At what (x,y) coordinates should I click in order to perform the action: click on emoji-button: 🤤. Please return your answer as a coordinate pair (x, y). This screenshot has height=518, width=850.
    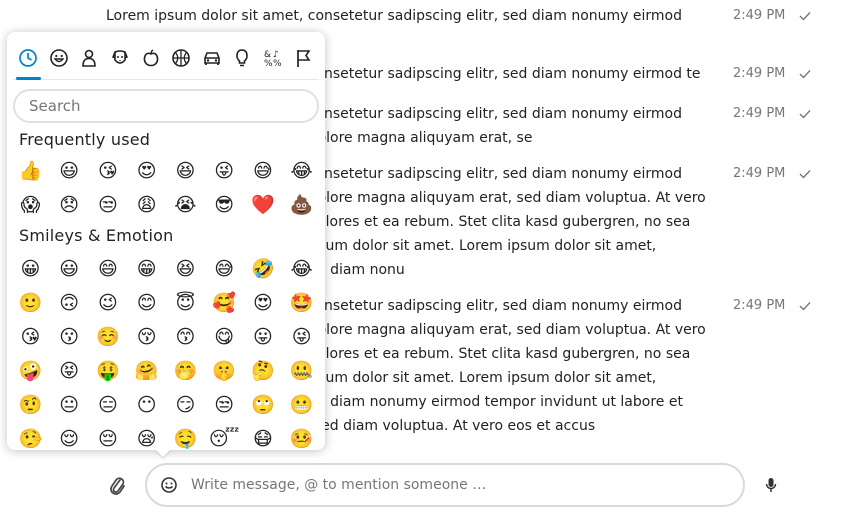
    Looking at the image, I should click on (185, 436).